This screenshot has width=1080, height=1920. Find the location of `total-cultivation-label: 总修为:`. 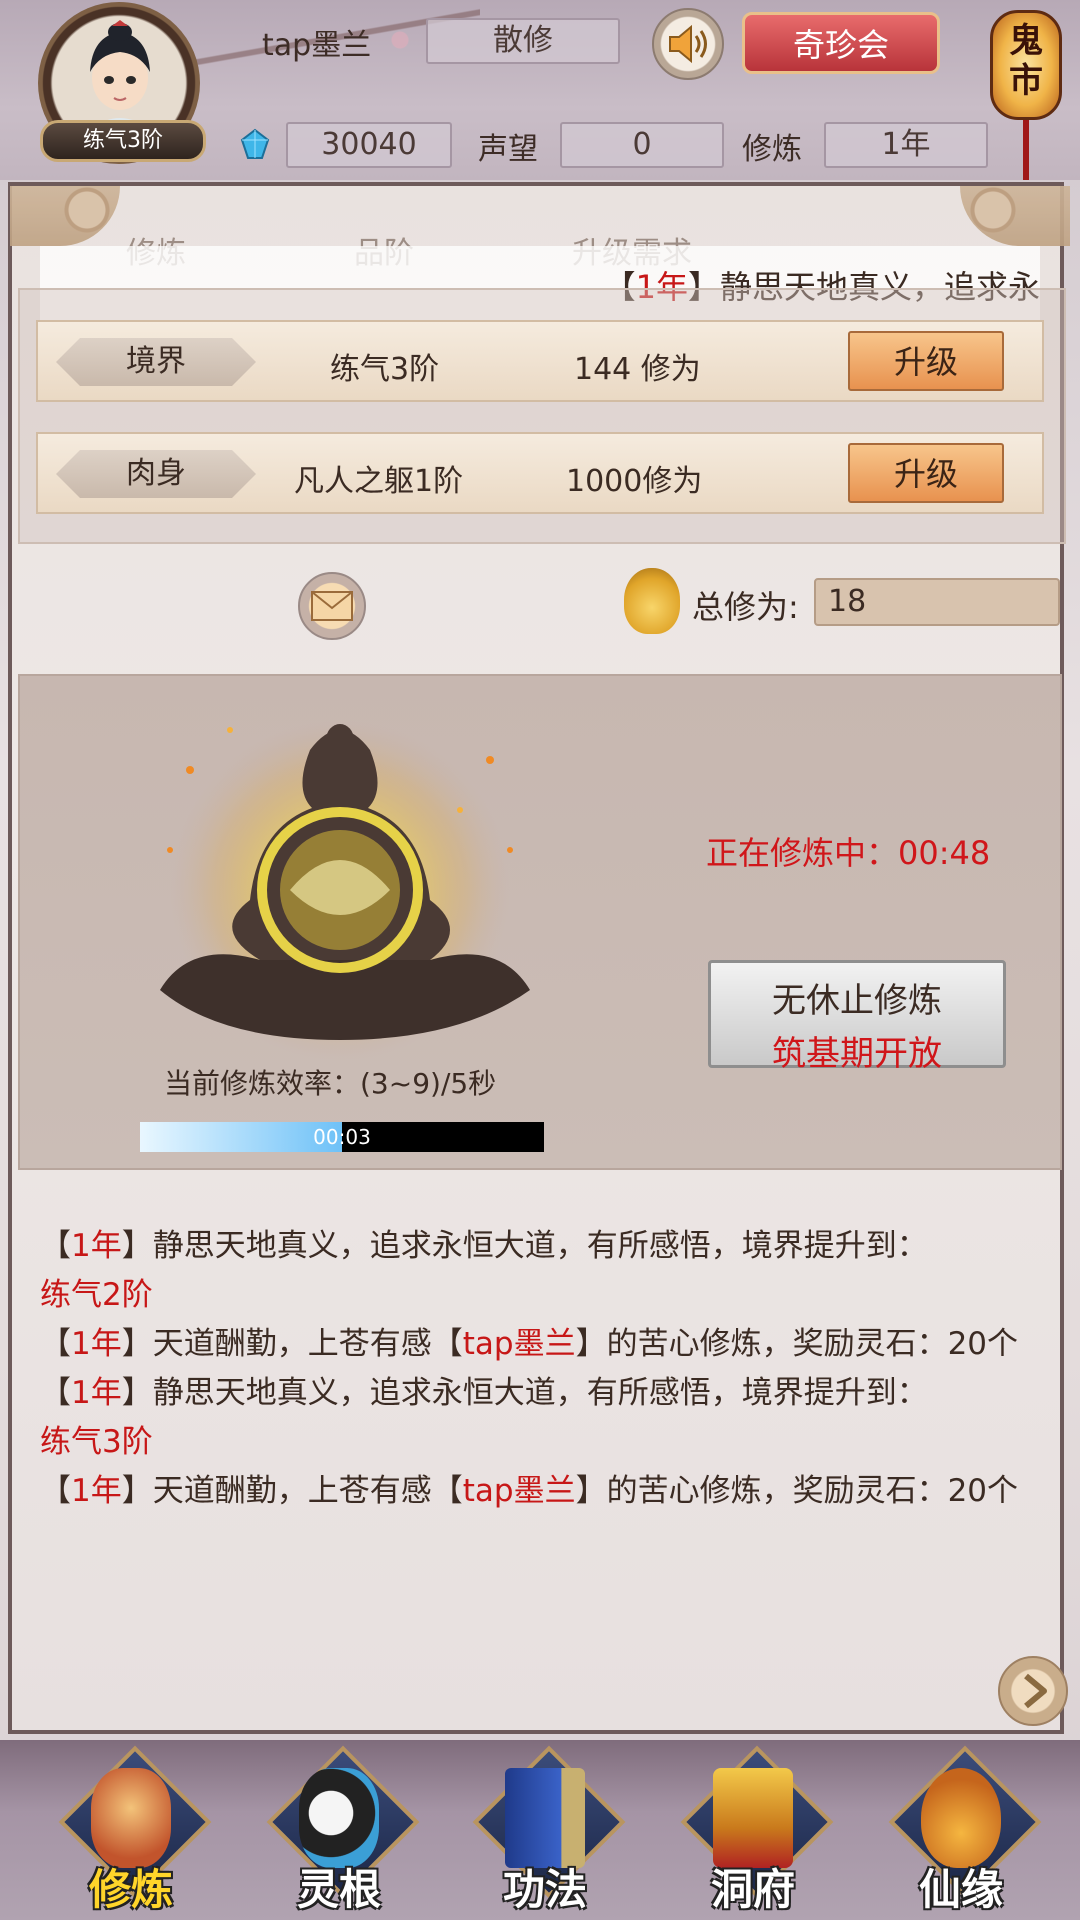

total-cultivation-label: 总修为: is located at coordinates (745, 607).